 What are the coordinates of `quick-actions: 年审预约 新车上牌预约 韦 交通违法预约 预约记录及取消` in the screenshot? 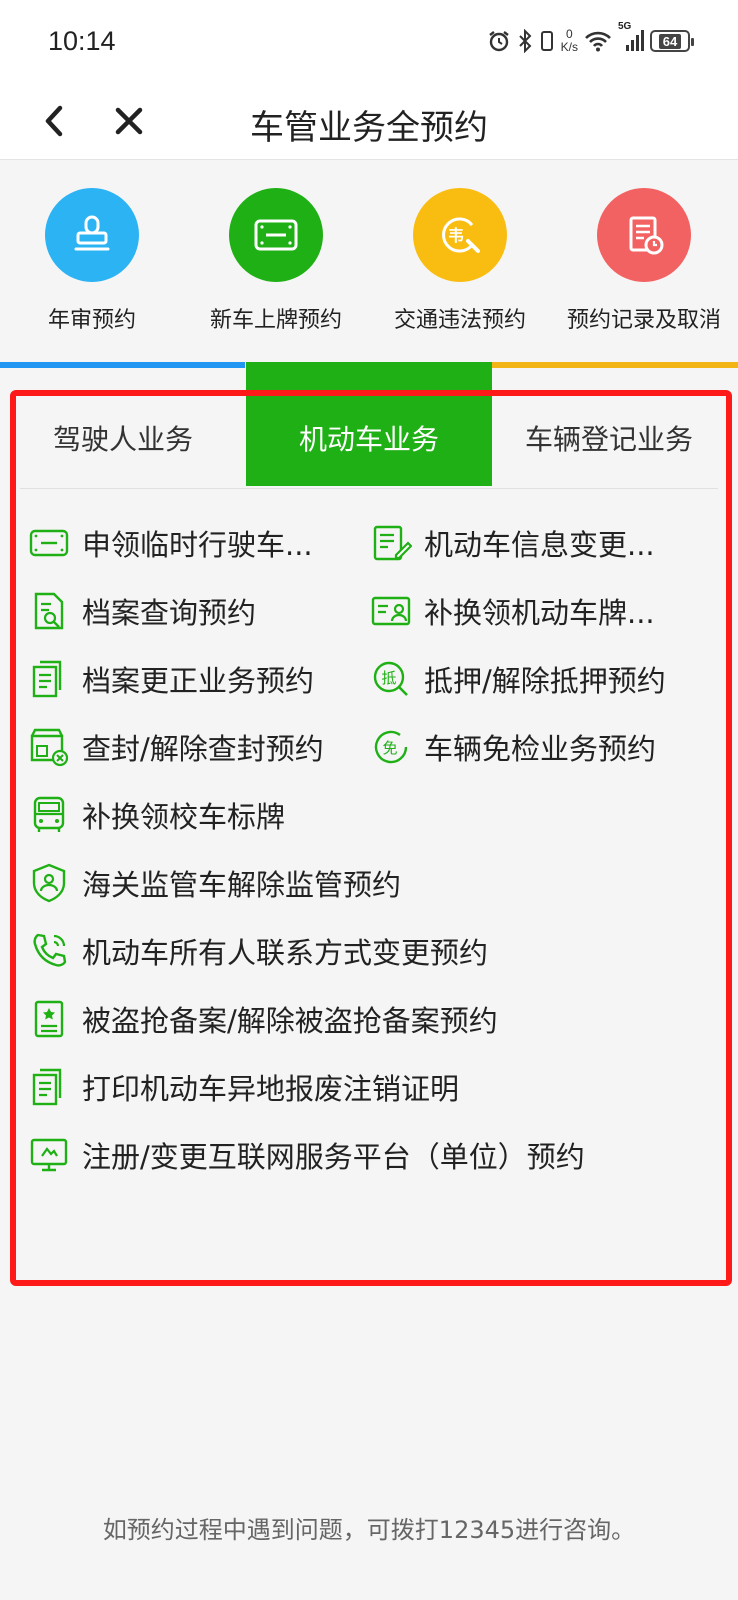 It's located at (369, 260).